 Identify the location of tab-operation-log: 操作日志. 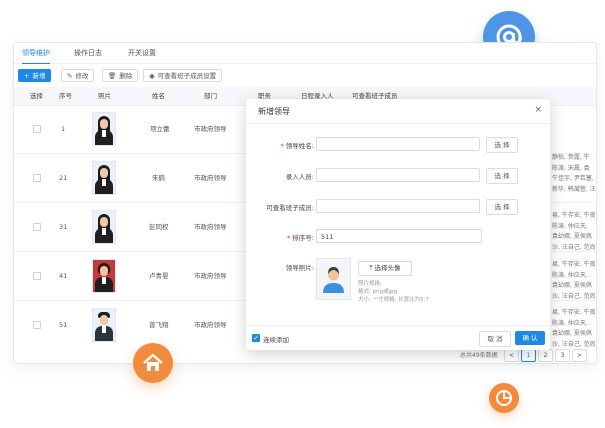
(88, 53).